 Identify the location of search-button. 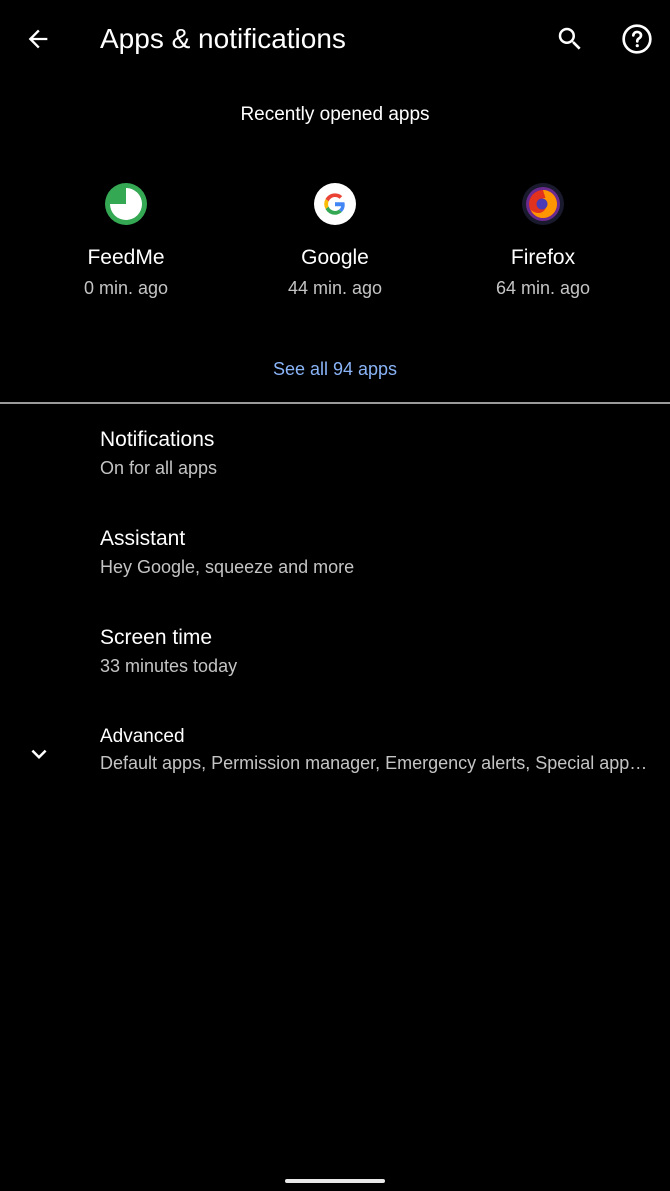
(570, 39).